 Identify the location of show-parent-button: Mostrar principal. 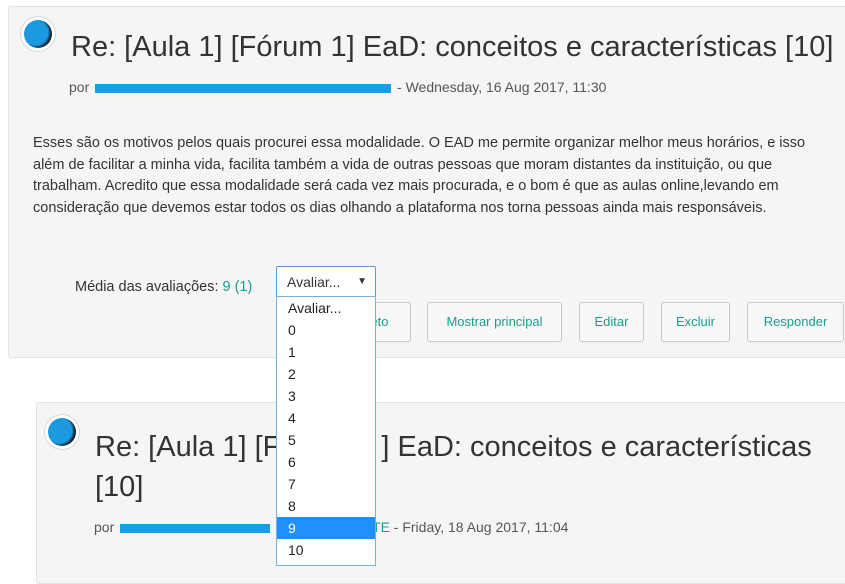
(494, 322).